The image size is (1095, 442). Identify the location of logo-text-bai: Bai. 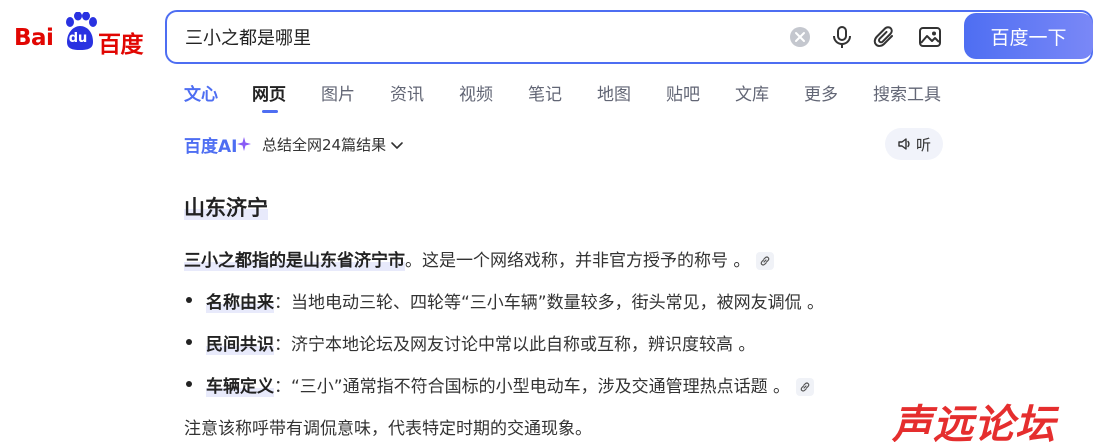
(34, 38).